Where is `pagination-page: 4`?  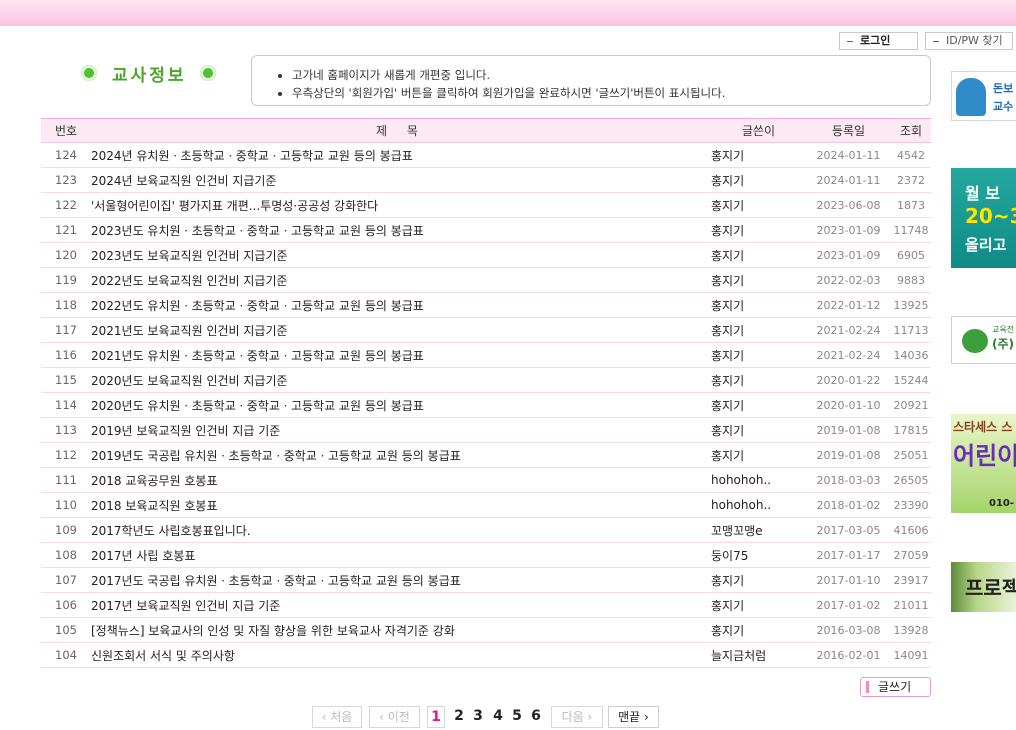
pagination-page: 4 is located at coordinates (498, 717).